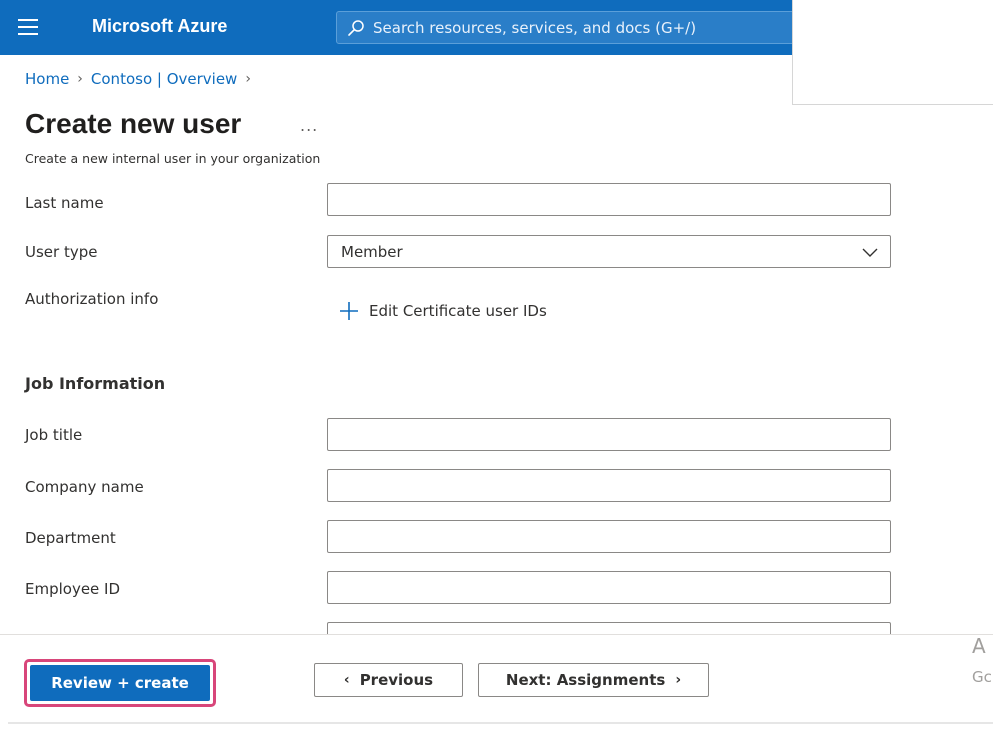  Describe the element at coordinates (609, 485) in the screenshot. I see `company-name-field` at that location.